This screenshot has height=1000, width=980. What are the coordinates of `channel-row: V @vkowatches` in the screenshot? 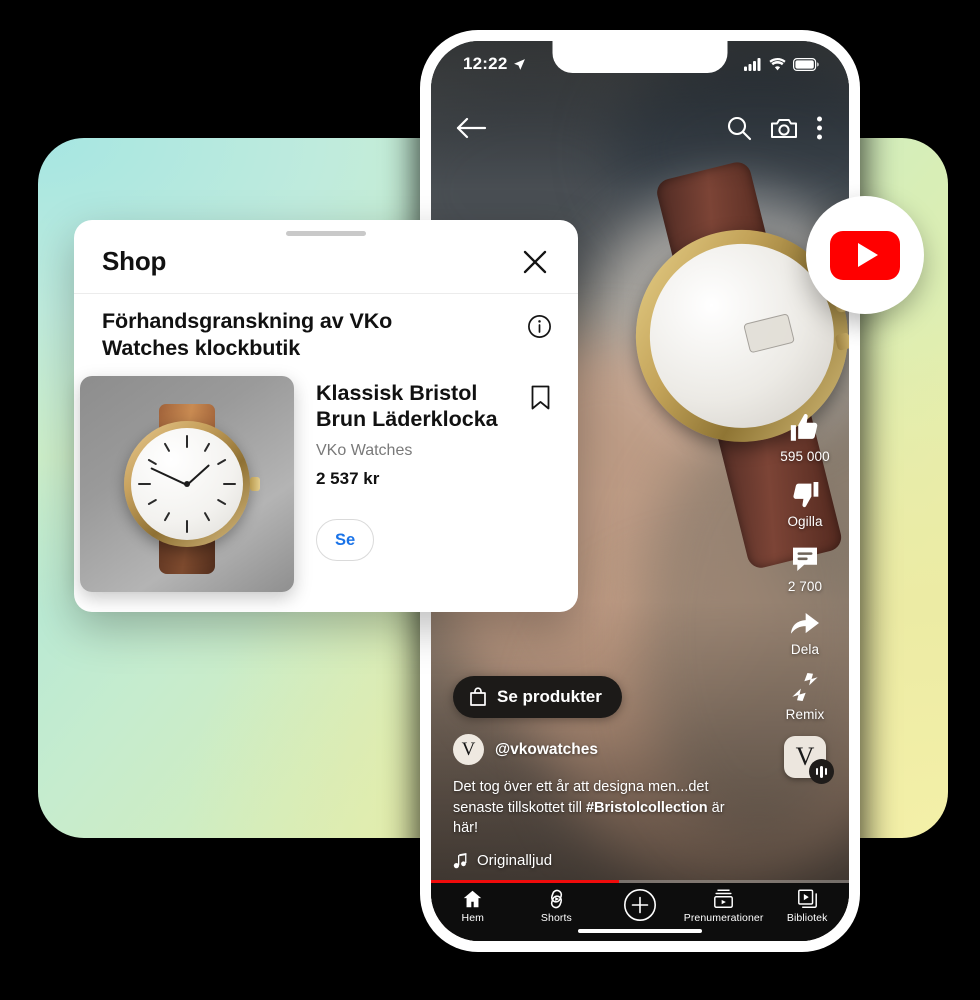 It's located at (603, 750).